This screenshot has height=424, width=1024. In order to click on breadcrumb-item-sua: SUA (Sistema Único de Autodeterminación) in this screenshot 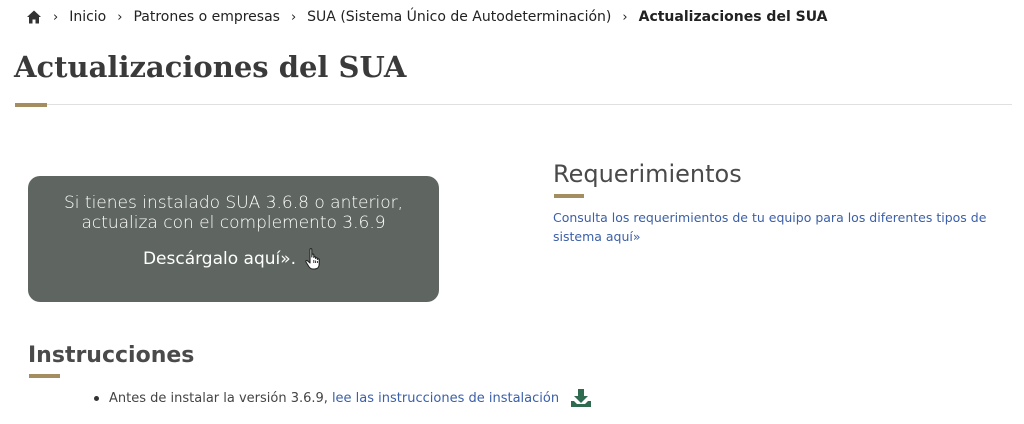, I will do `click(459, 17)`.